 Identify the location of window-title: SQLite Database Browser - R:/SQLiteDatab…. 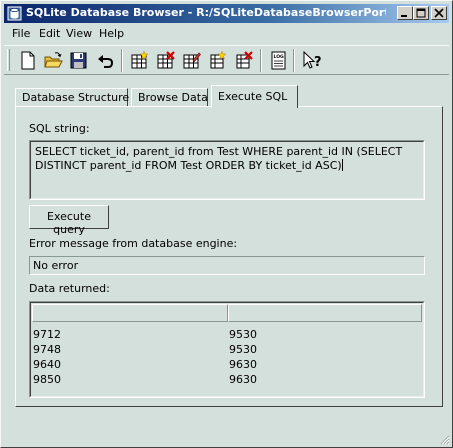
(206, 12).